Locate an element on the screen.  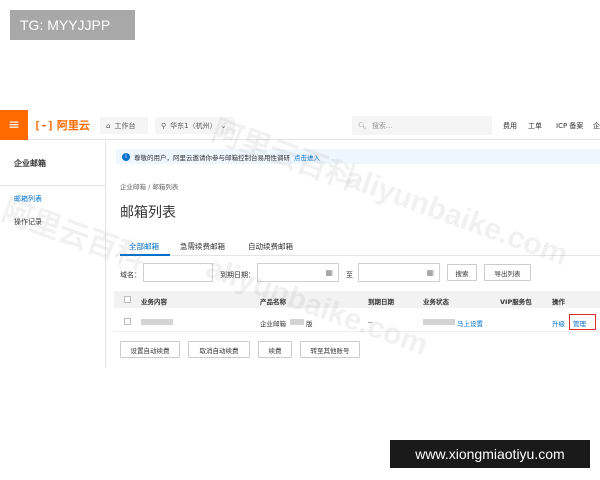
info-icon: i is located at coordinates (126, 156).